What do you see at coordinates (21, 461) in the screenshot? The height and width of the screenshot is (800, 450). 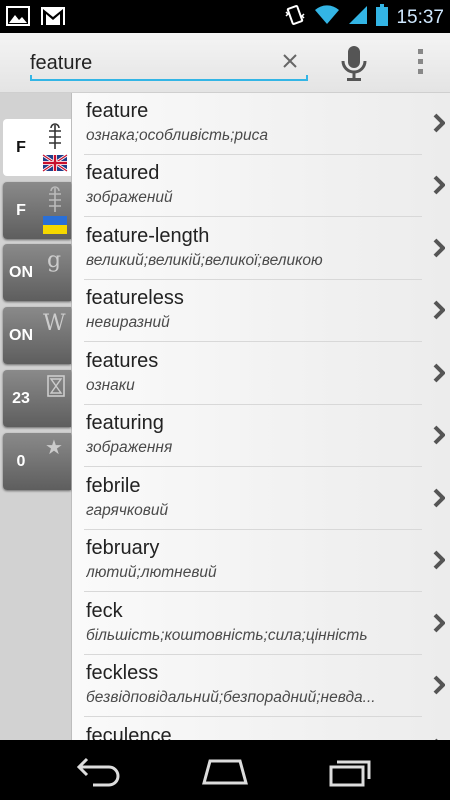 I see `tab-label: 0` at bounding box center [21, 461].